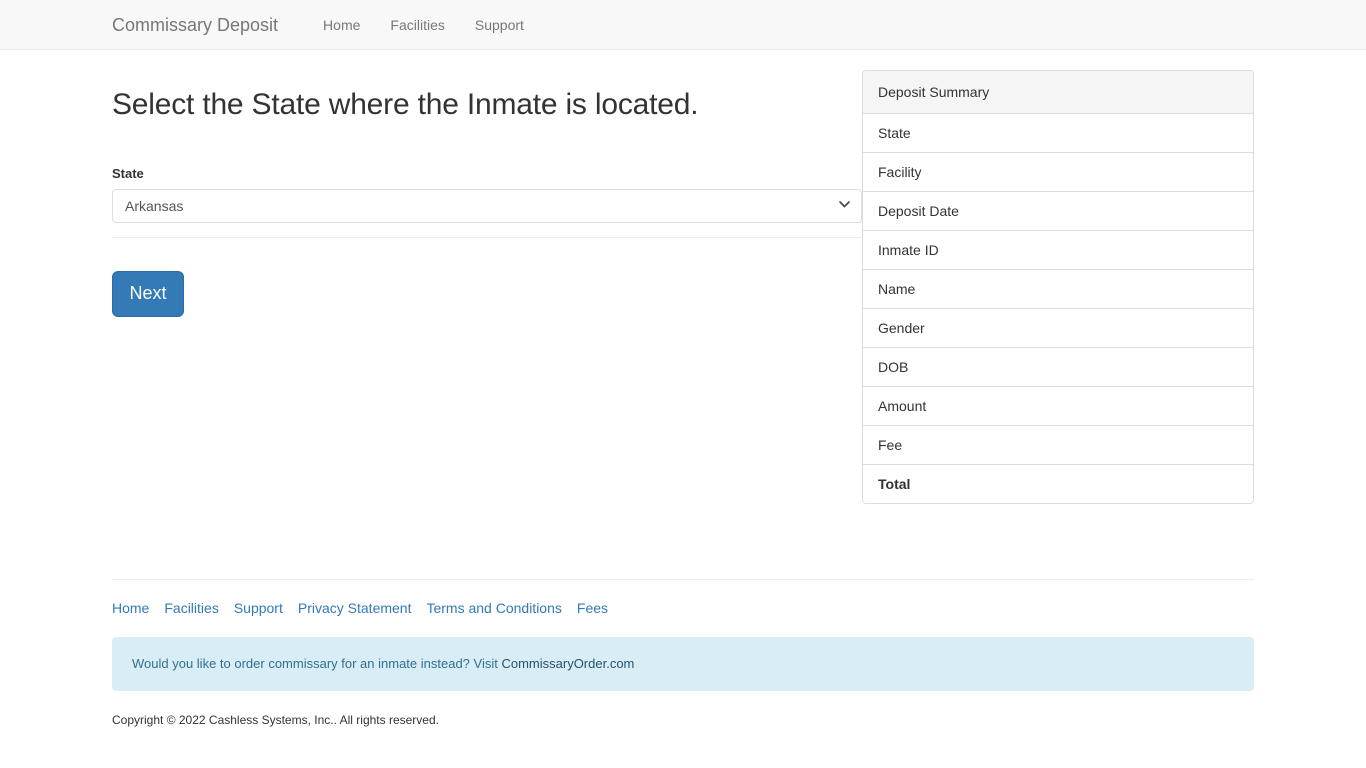 This screenshot has width=1366, height=768. What do you see at coordinates (1058, 406) in the screenshot?
I see `summary-row-amount: Amount` at bounding box center [1058, 406].